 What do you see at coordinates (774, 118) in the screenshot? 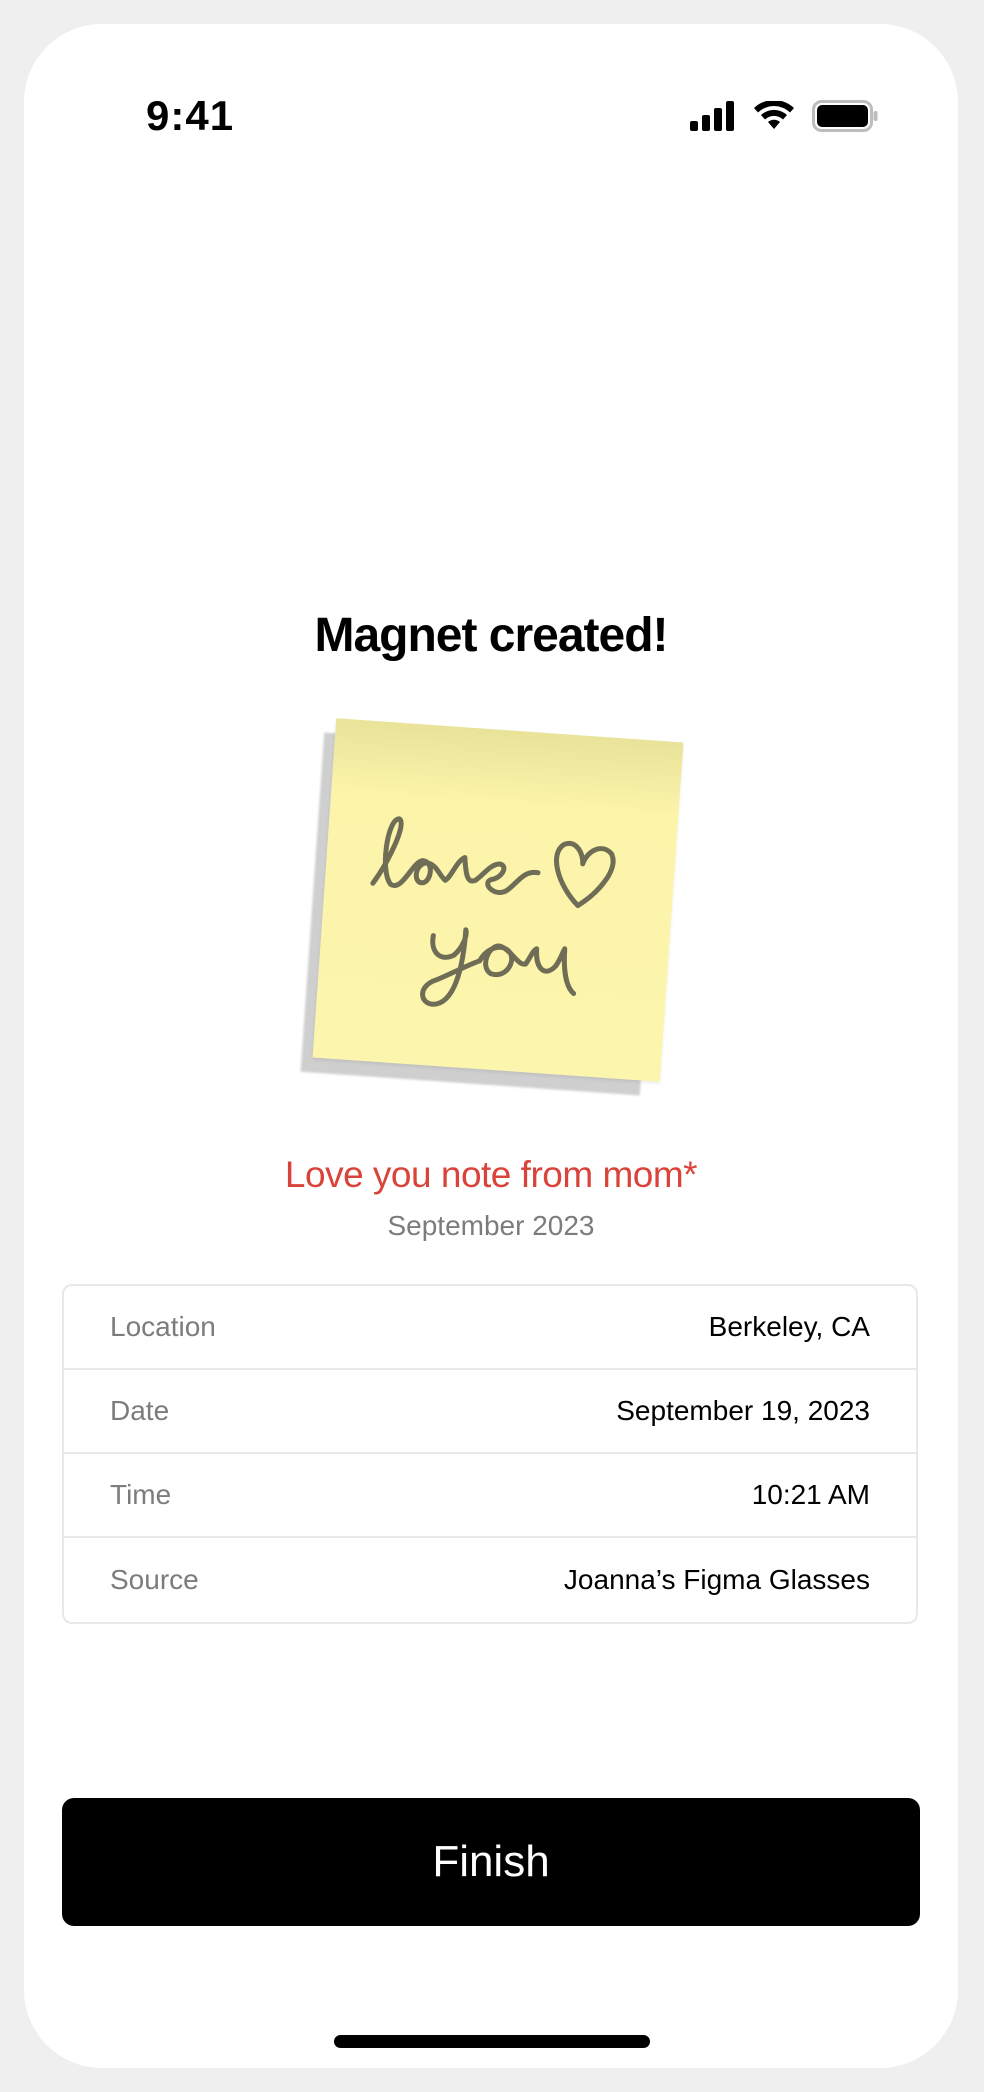
I see `wifi-icon` at bounding box center [774, 118].